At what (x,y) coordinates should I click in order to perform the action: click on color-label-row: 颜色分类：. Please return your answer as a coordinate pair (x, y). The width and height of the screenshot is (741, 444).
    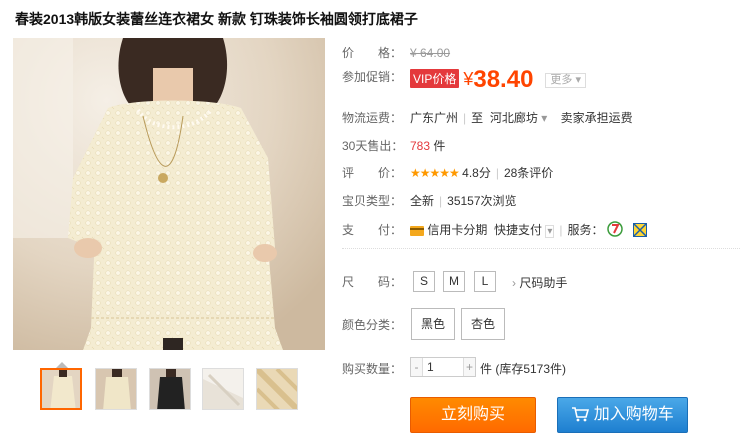
    Looking at the image, I should click on (376, 324).